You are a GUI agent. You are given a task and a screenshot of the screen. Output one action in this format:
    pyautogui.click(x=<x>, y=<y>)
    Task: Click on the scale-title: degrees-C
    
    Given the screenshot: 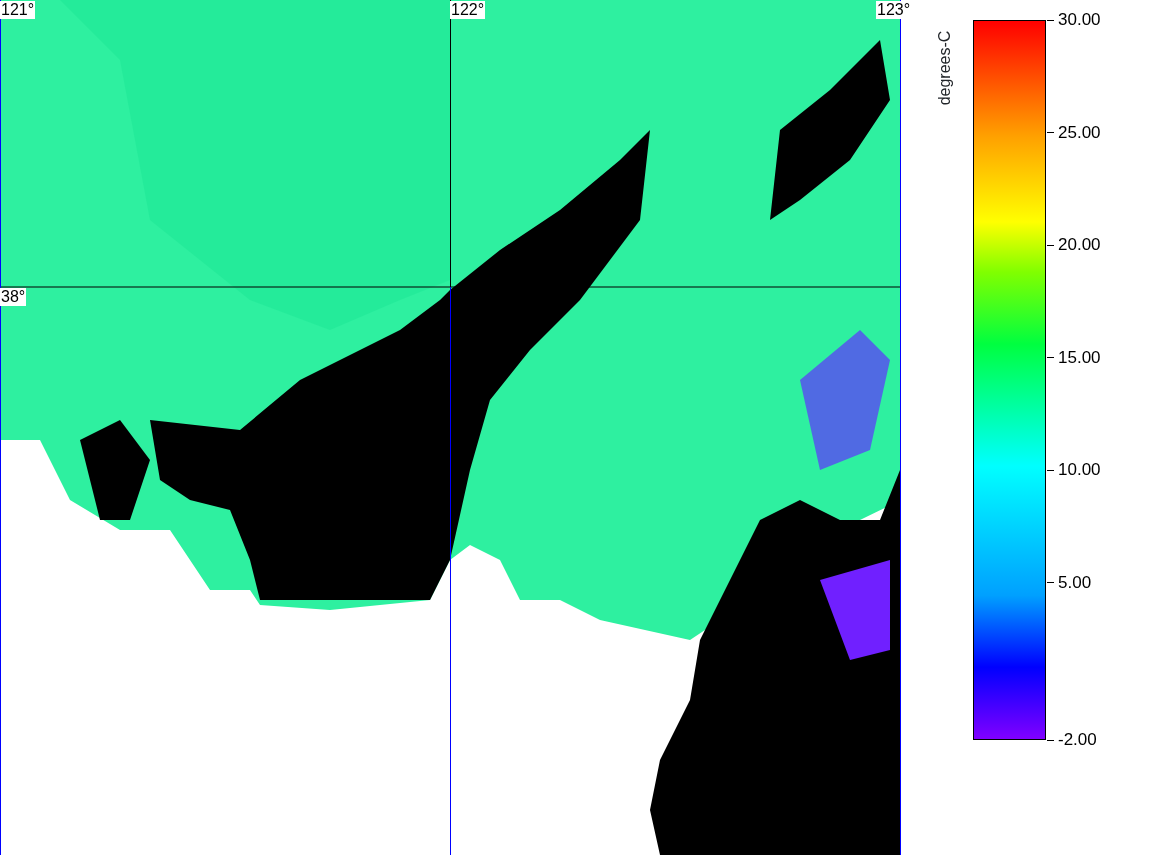 What is the action you would take?
    pyautogui.click(x=945, y=68)
    